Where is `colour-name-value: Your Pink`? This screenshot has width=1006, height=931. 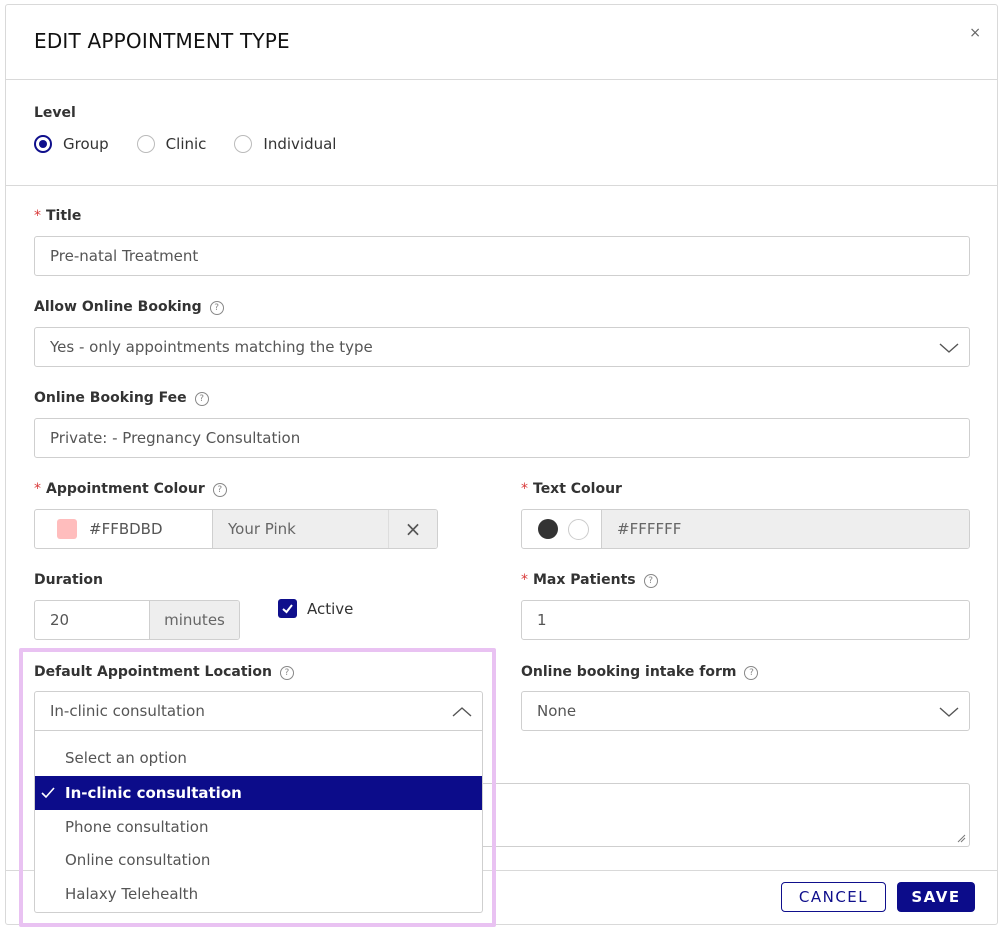 colour-name-value: Your Pink is located at coordinates (262, 529).